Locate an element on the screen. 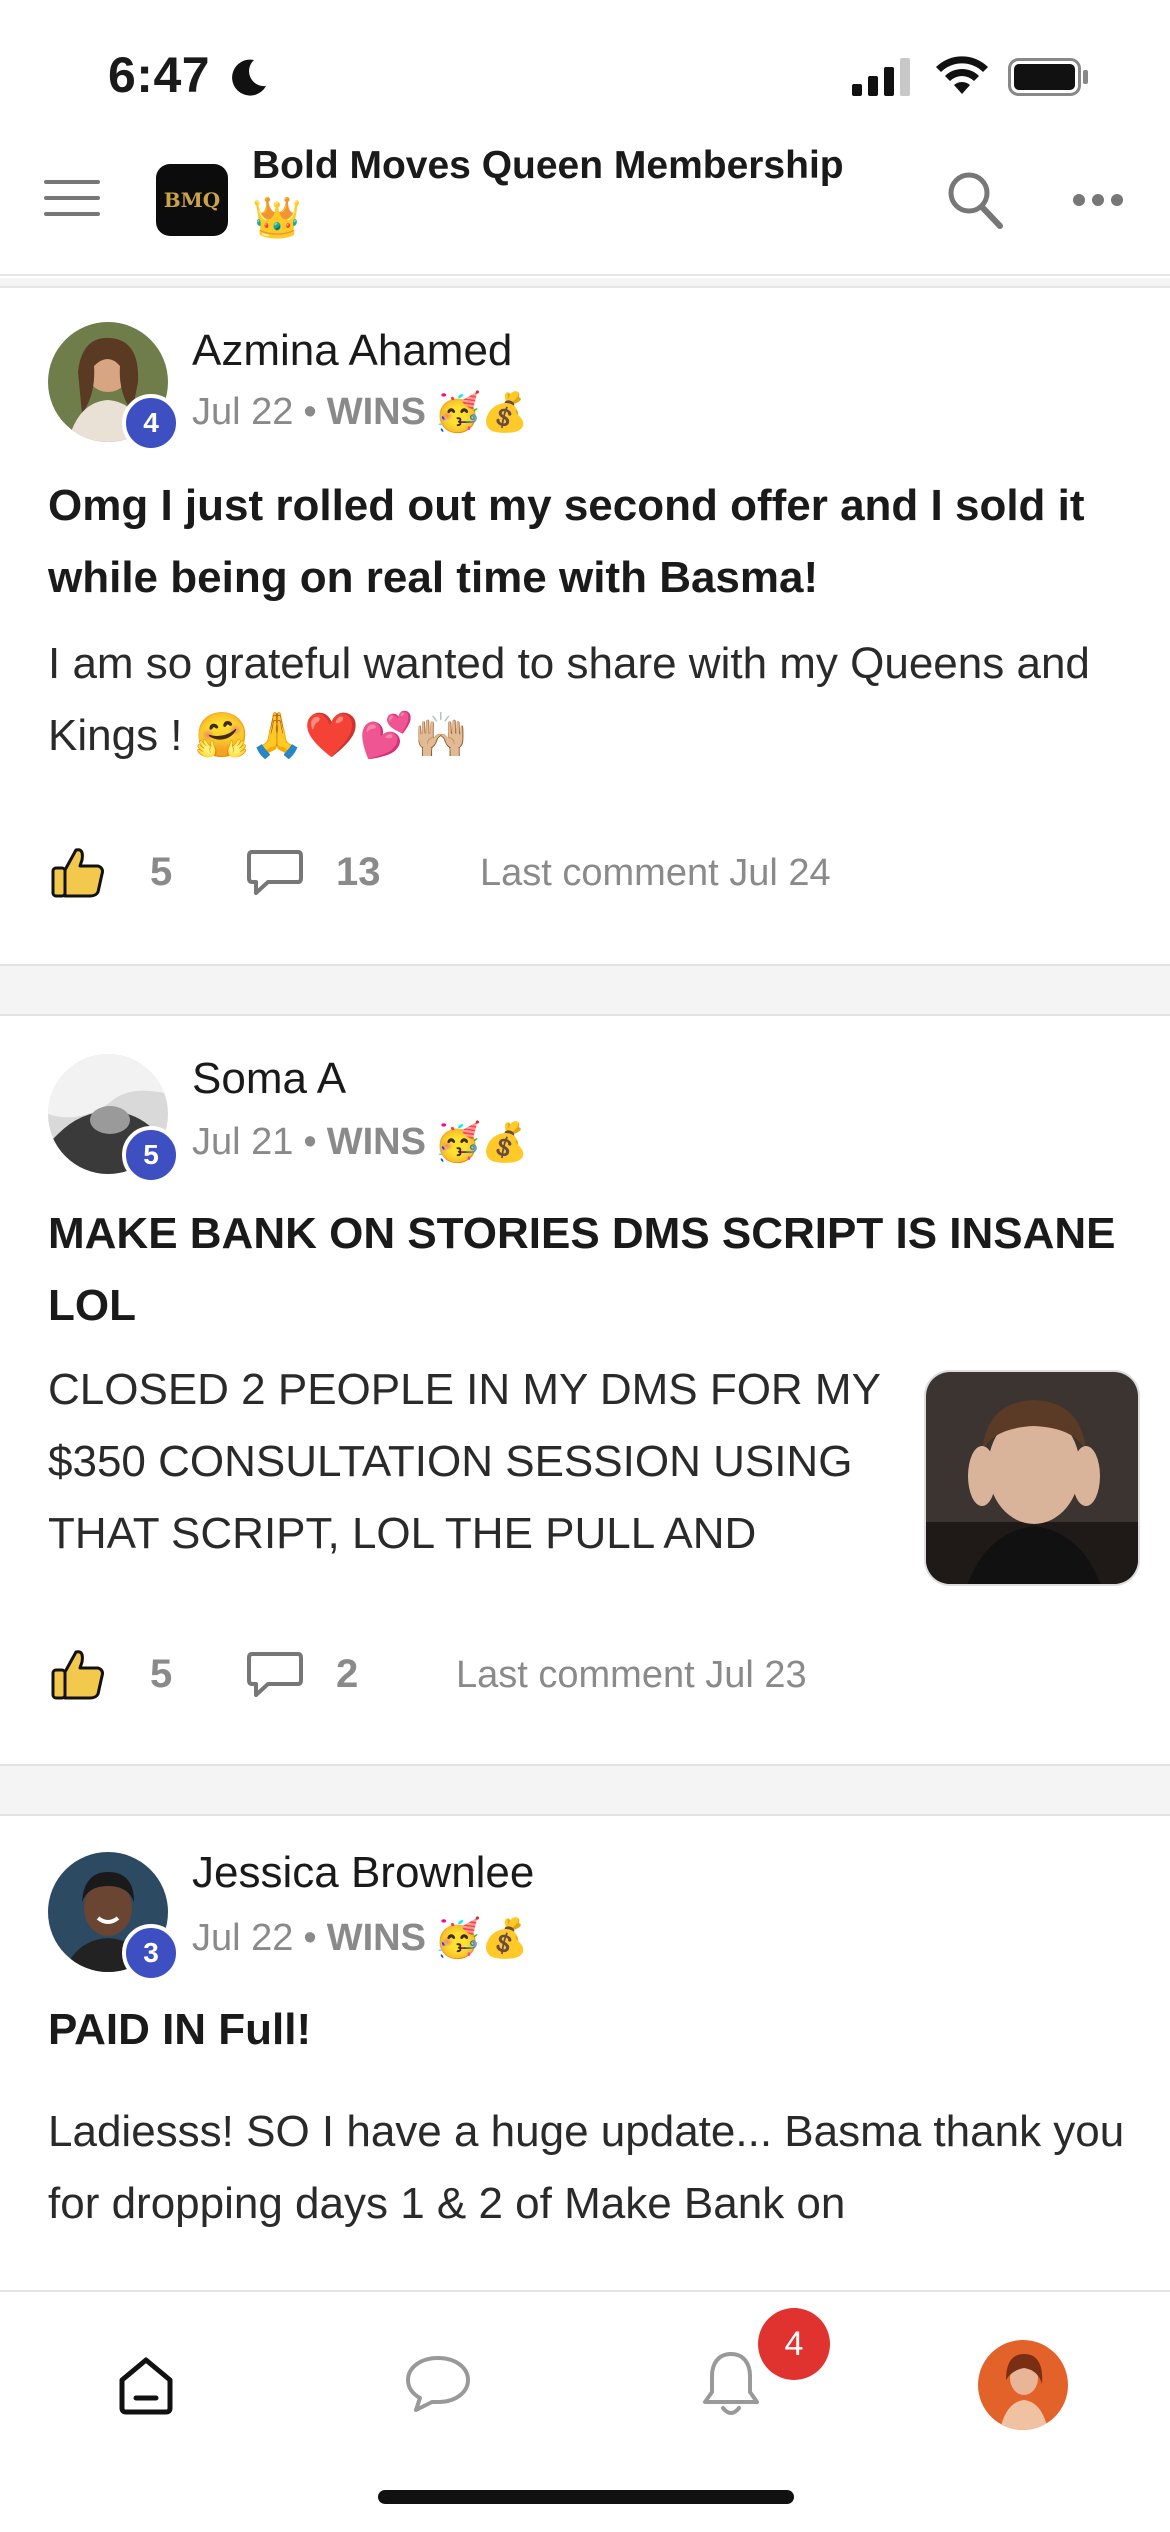 The image size is (1170, 2532). header-divider is located at coordinates (585, 283).